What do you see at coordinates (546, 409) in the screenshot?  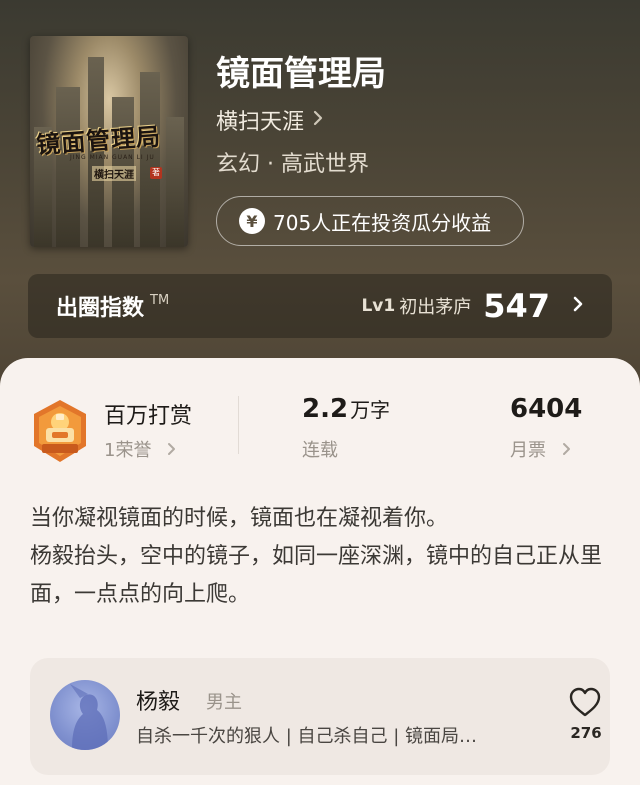 I see `monthly-votes: 6404` at bounding box center [546, 409].